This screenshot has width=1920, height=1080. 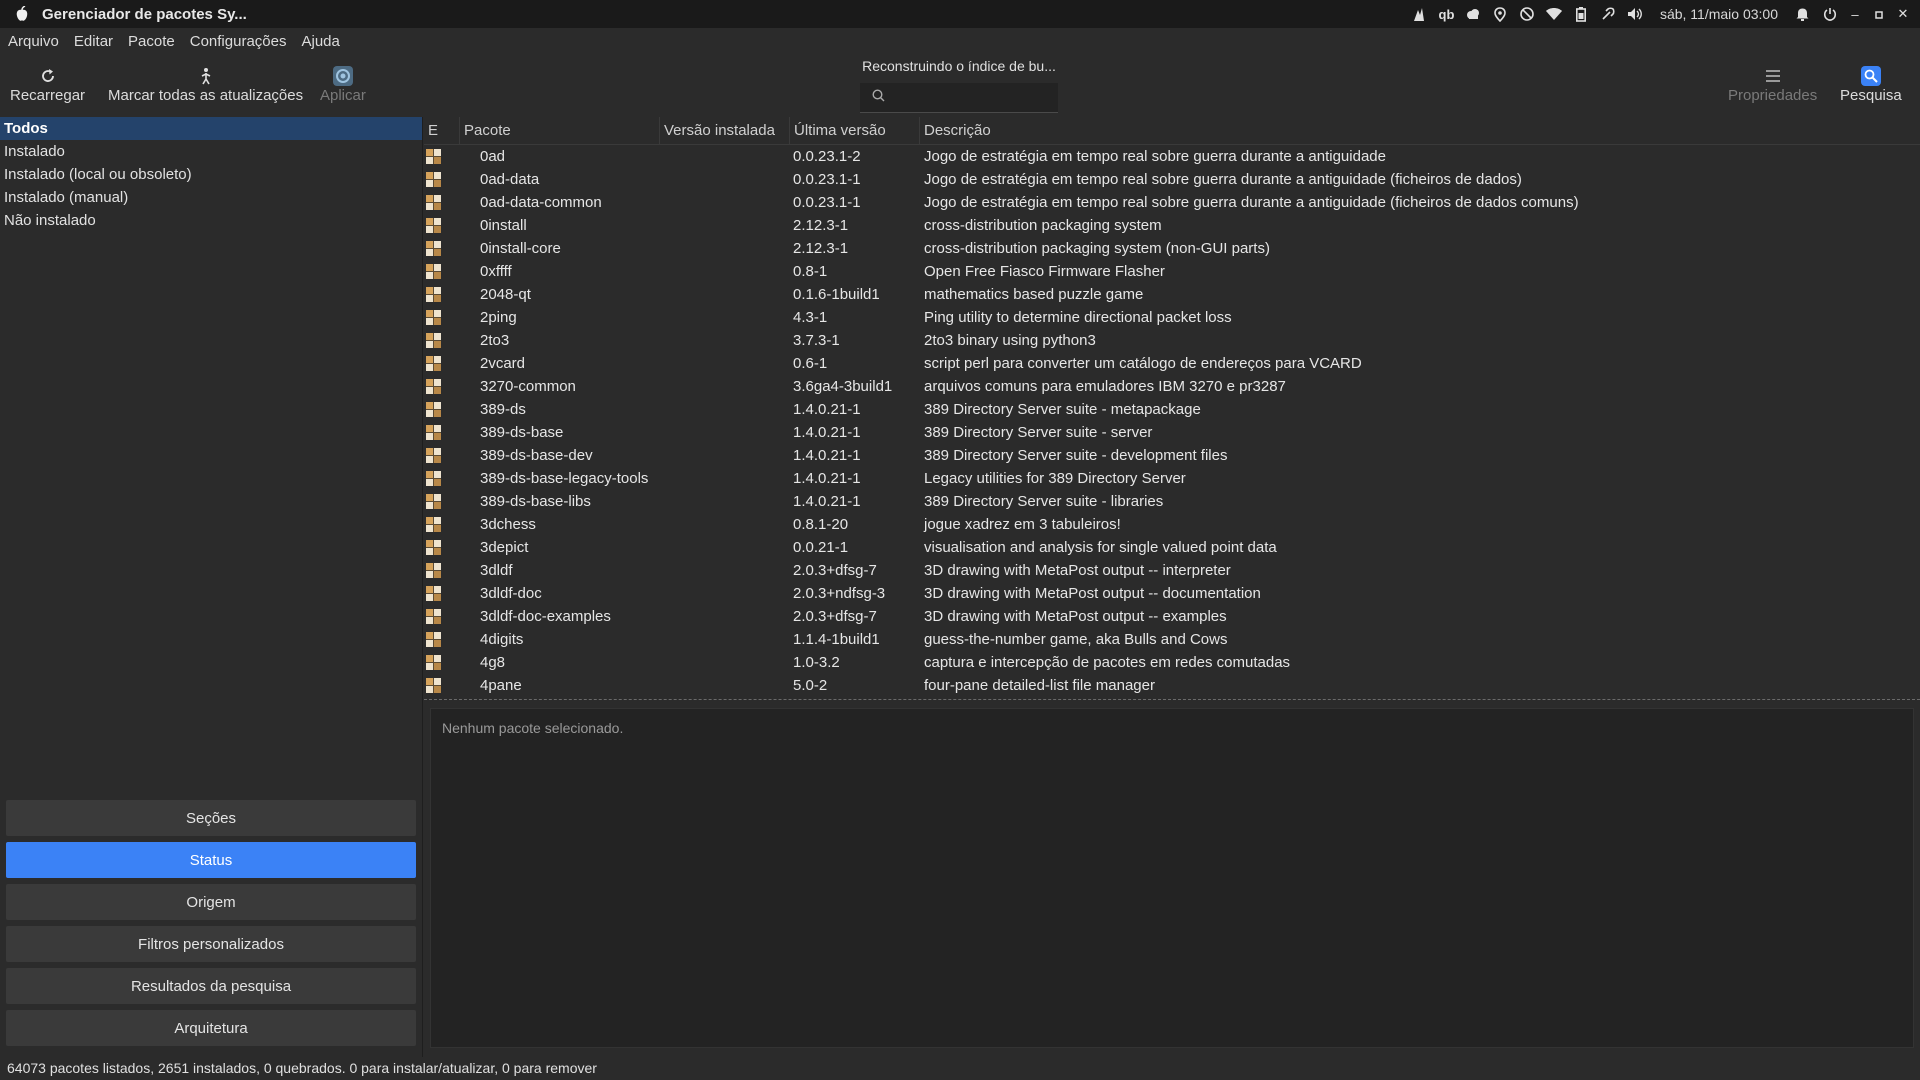 I want to click on filter-item-todos: Todos, so click(x=211, y=128).